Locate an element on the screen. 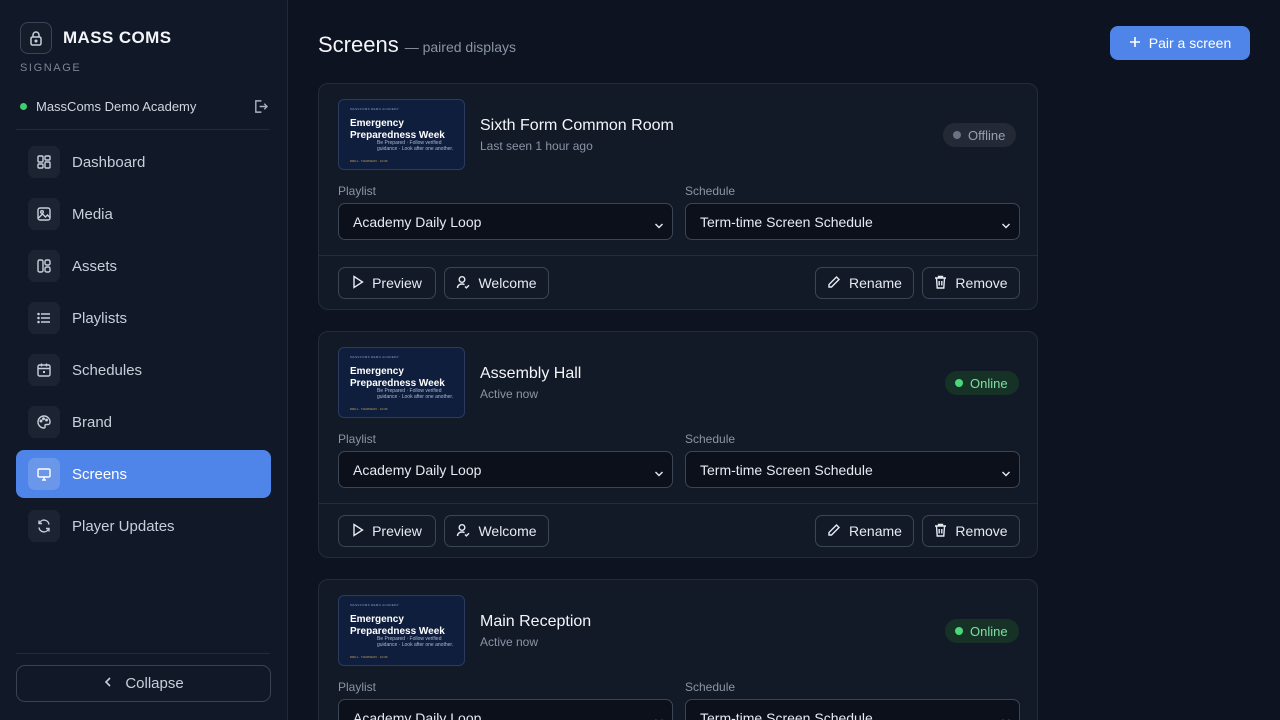 Image resolution: width=1280 pixels, height=720 pixels. sidebar-item-label: Brand is located at coordinates (92, 422).